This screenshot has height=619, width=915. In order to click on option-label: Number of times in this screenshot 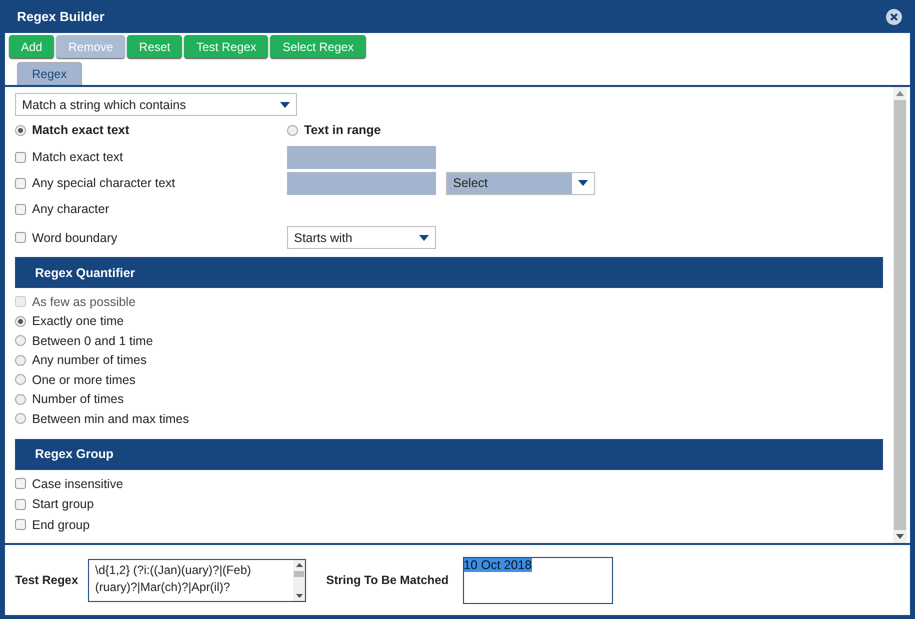, I will do `click(78, 399)`.